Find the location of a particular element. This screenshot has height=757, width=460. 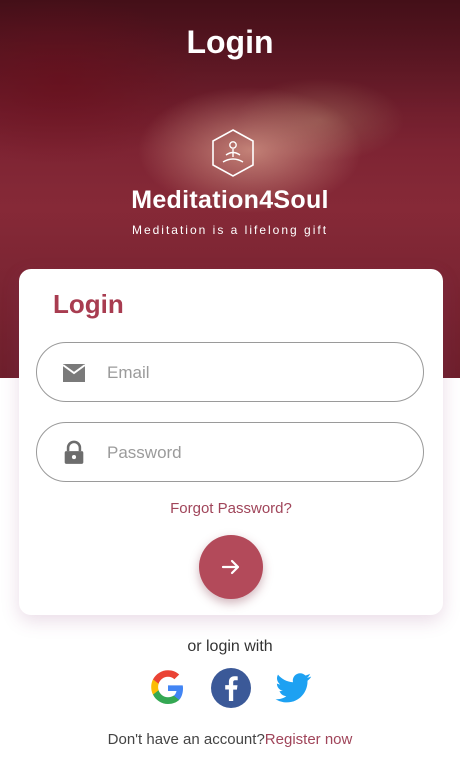

app-name: Meditation4Soul is located at coordinates (230, 200).